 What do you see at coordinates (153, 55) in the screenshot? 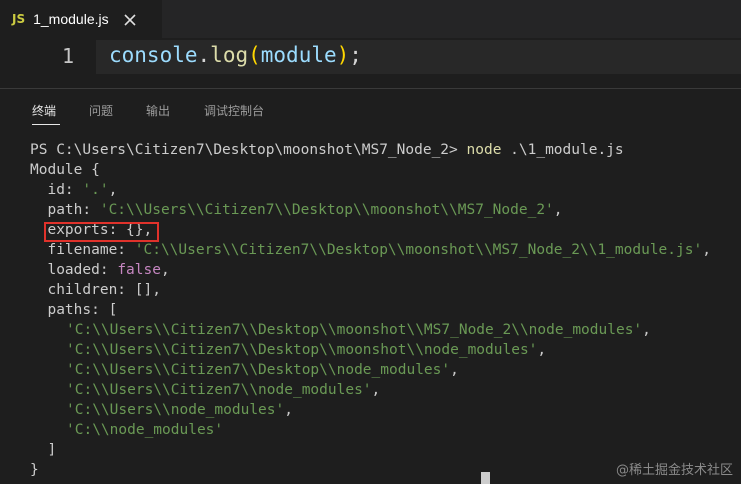
I see `code-object: console` at bounding box center [153, 55].